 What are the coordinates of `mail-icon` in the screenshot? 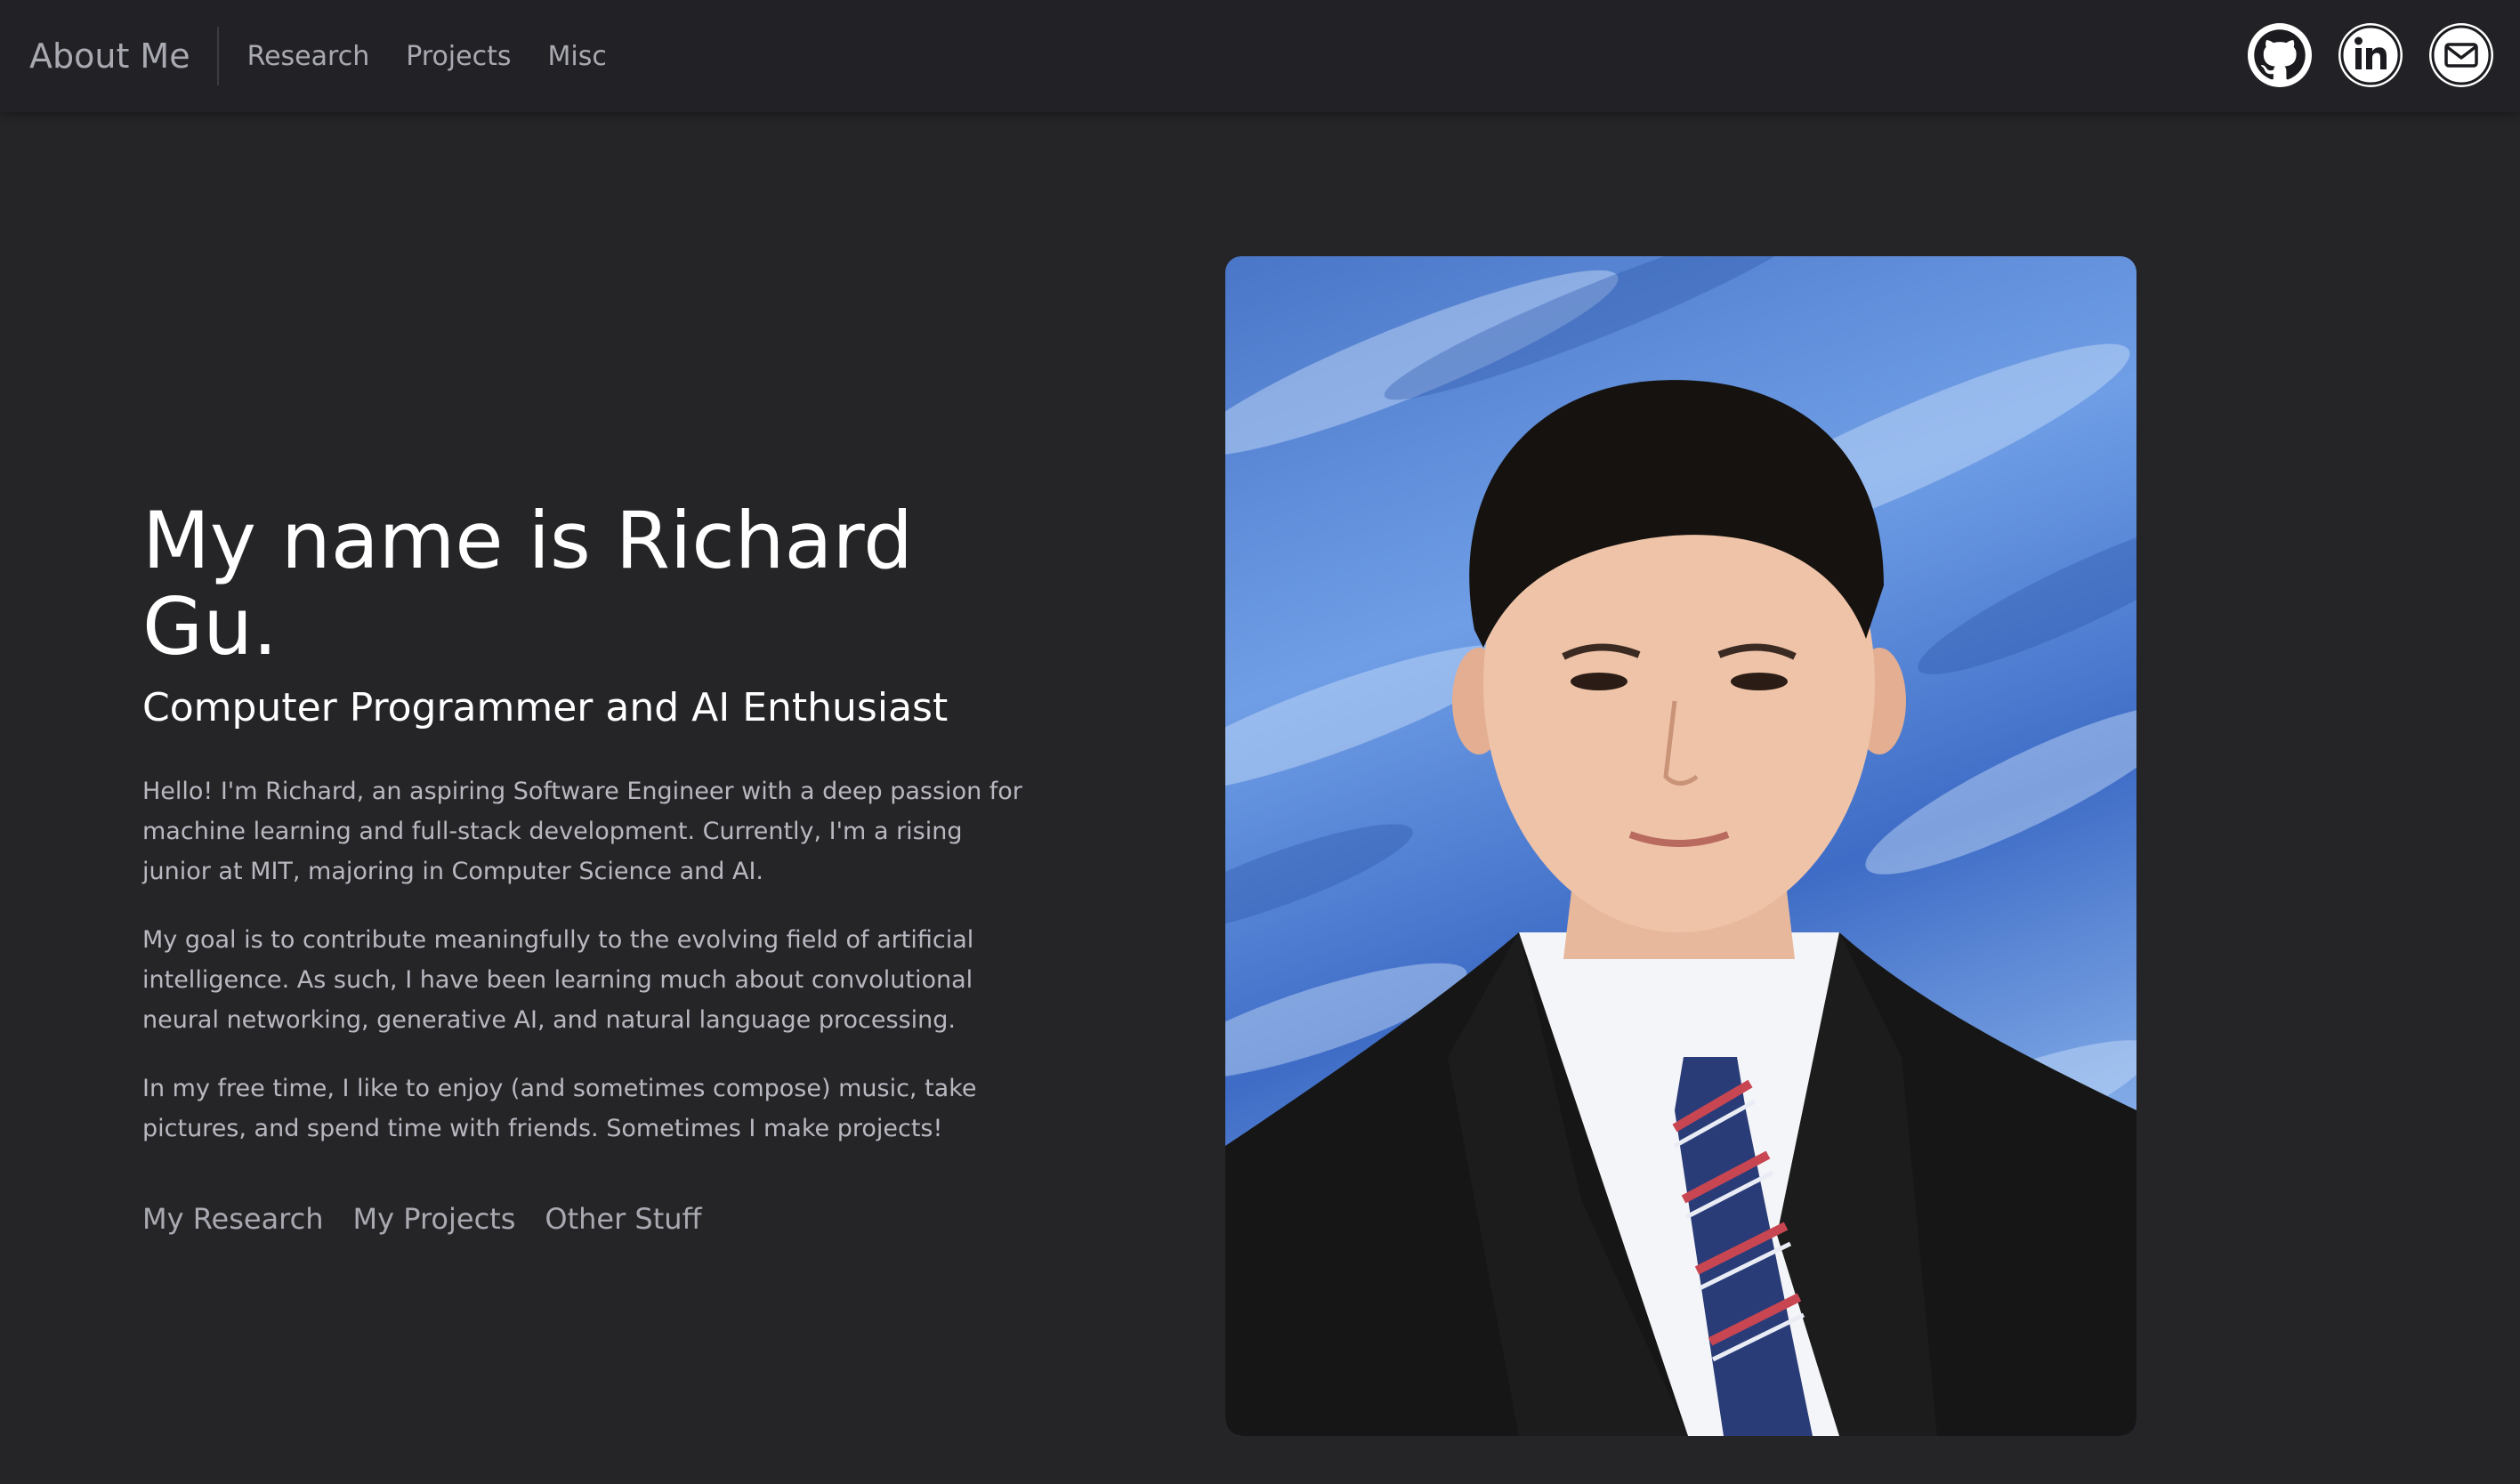 It's located at (2461, 55).